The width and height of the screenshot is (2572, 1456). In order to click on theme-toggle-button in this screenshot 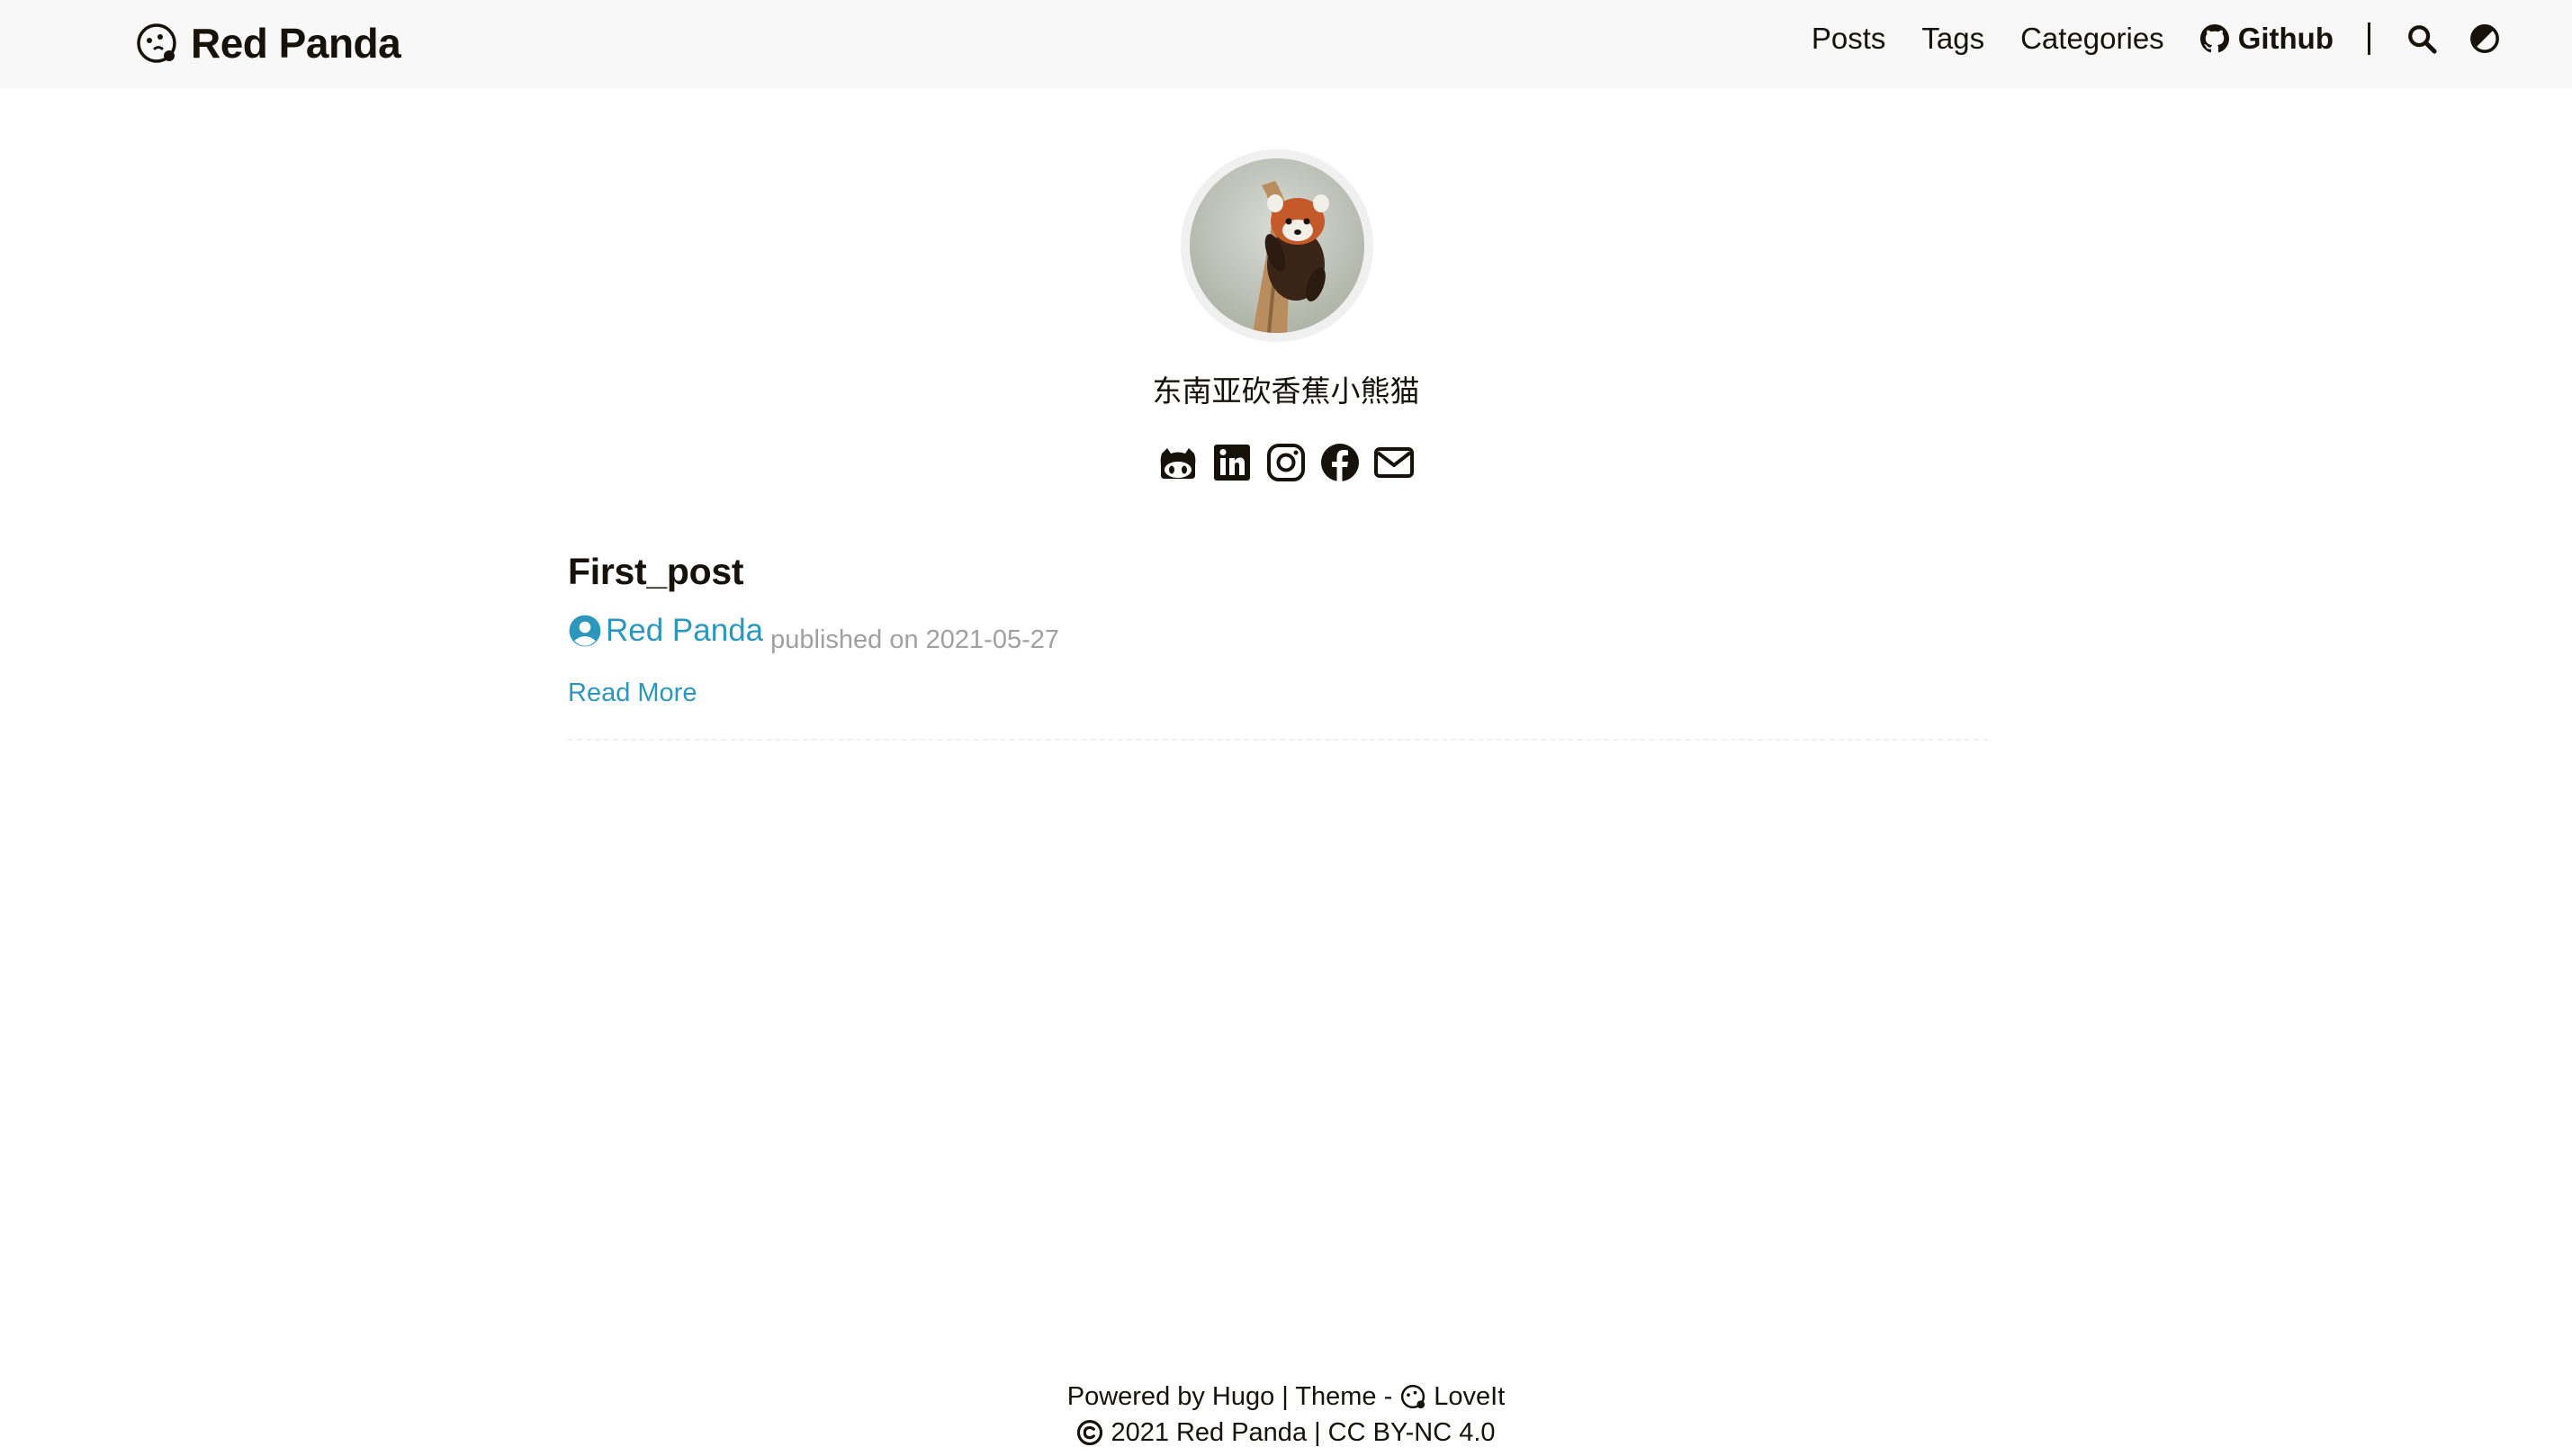, I will do `click(2484, 38)`.